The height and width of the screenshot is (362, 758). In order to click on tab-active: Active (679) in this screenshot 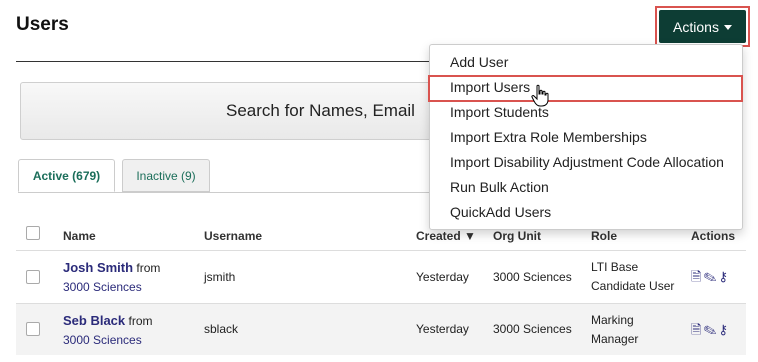, I will do `click(66, 175)`.